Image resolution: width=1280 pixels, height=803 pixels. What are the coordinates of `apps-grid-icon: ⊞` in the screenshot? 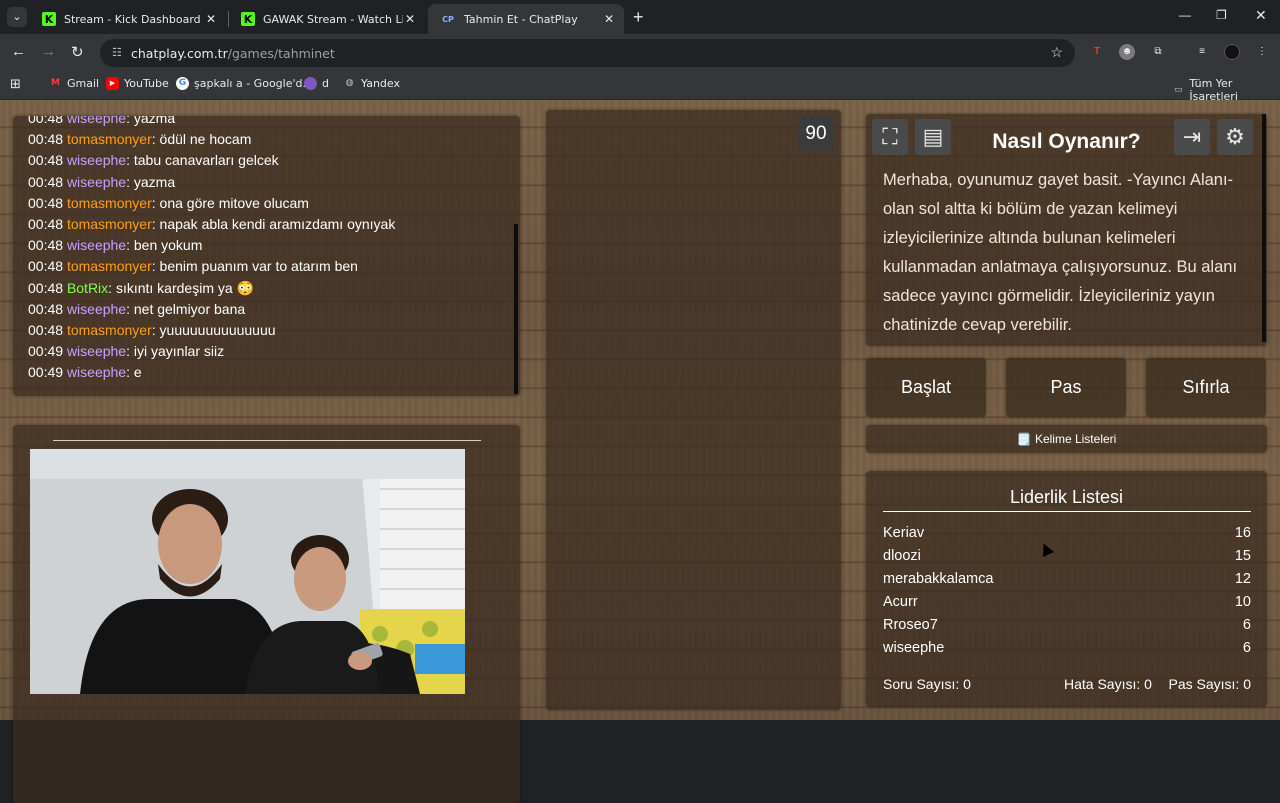 It's located at (15, 84).